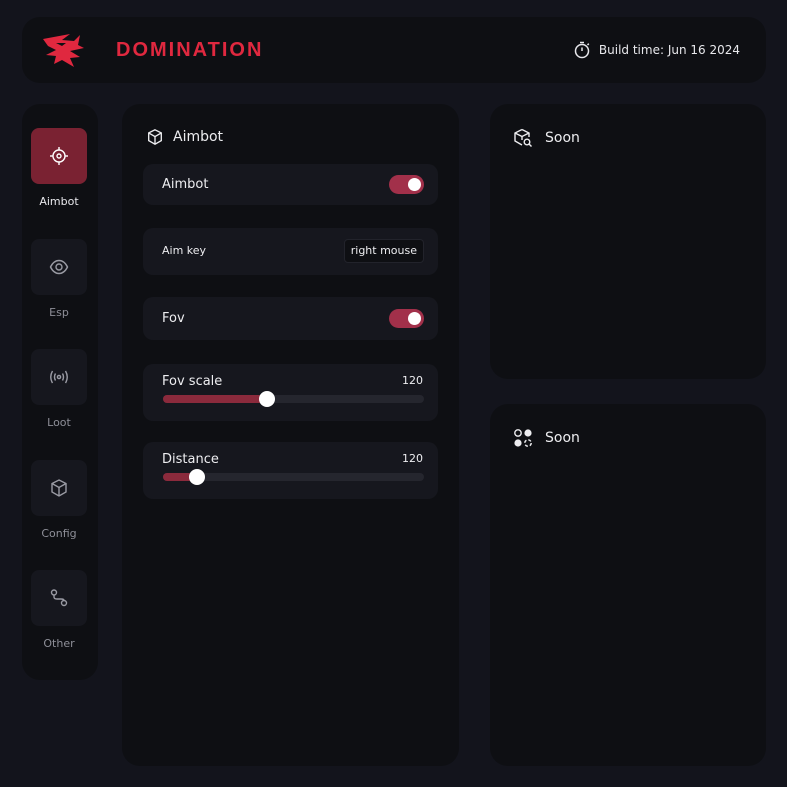 Image resolution: width=787 pixels, height=787 pixels. Describe the element at coordinates (412, 458) in the screenshot. I see `distance-value: 120` at that location.